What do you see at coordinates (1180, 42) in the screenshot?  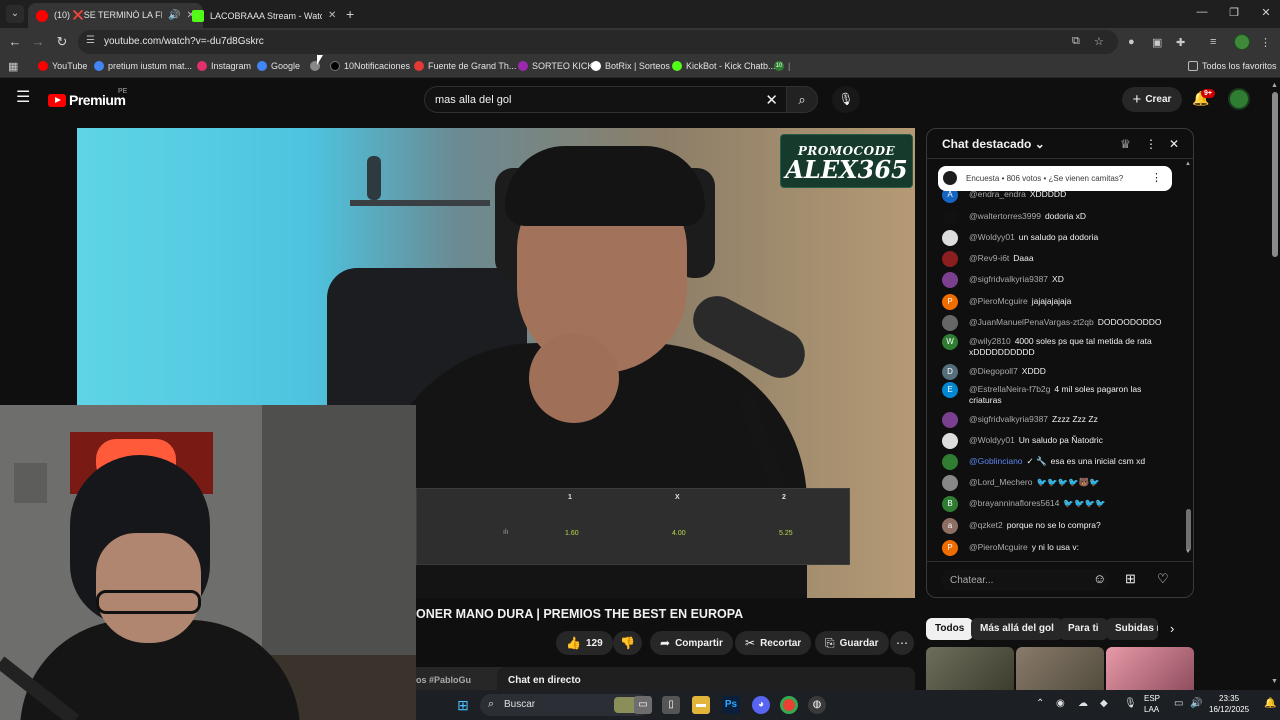 I see `extensions-puzzle-icon: ✚` at bounding box center [1180, 42].